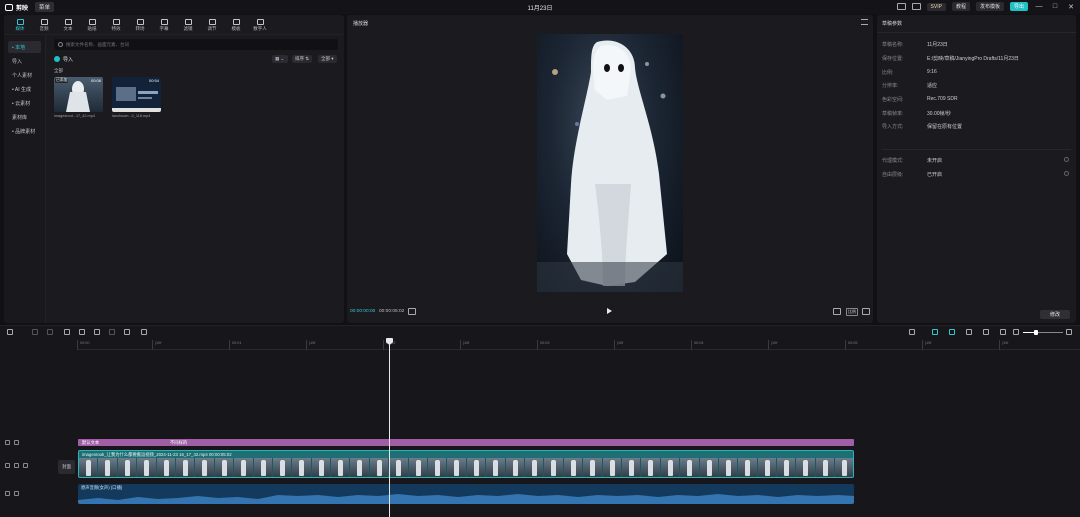  What do you see at coordinates (212, 25) in the screenshot?
I see `tool-adjust: 调节` at bounding box center [212, 25].